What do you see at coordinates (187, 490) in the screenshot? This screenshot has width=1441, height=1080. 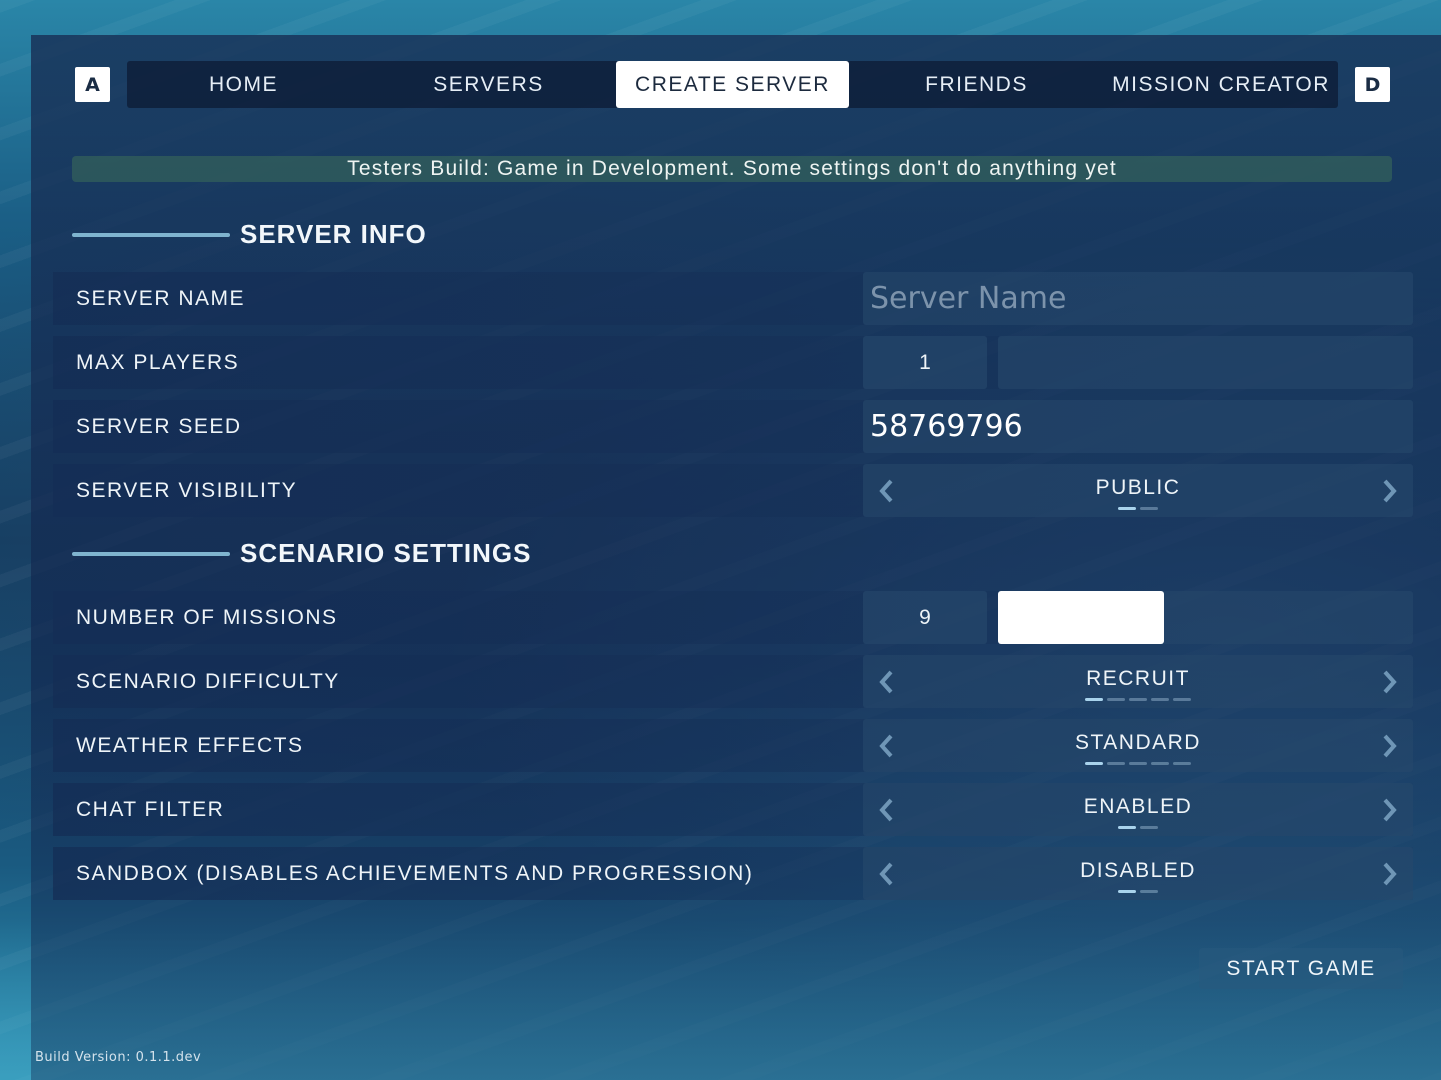 I see `label-server-visibility: SERVER VISIBILITY` at bounding box center [187, 490].